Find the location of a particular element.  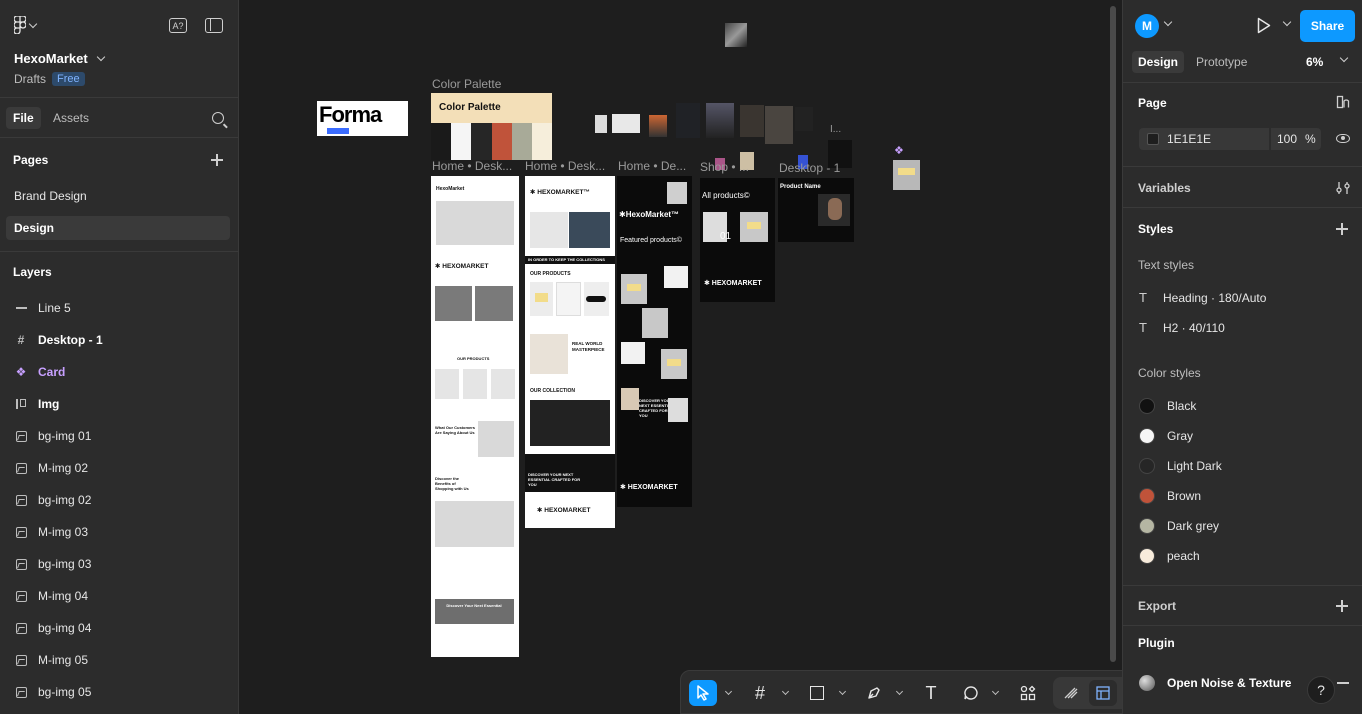

background-hex: 1E1E1E is located at coordinates (1189, 139).